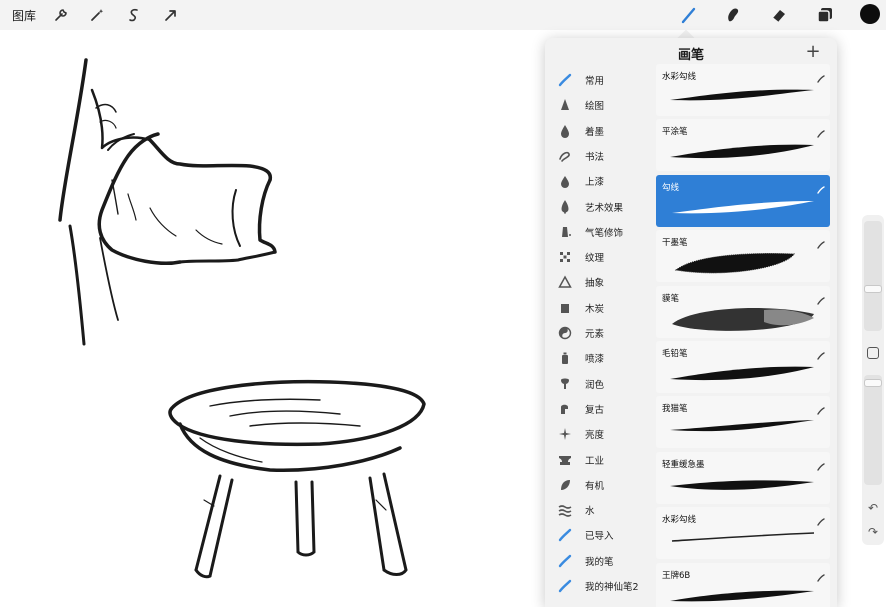 Image resolution: width=886 pixels, height=607 pixels. I want to click on brush-category-label: 元素, so click(595, 334).